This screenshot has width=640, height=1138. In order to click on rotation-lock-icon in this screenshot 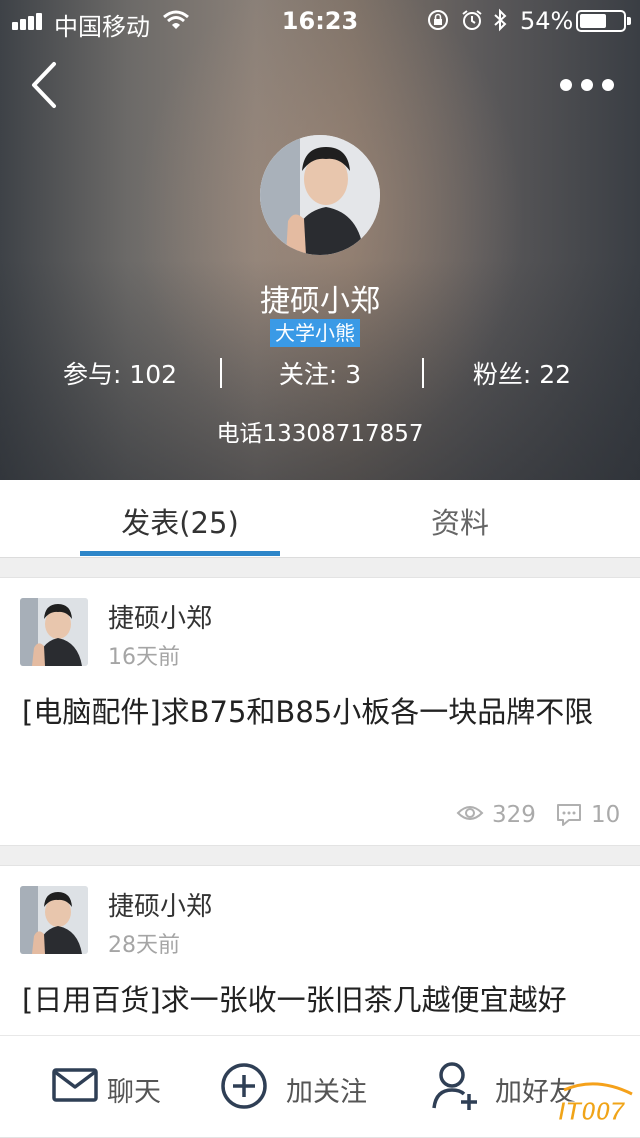, I will do `click(438, 20)`.